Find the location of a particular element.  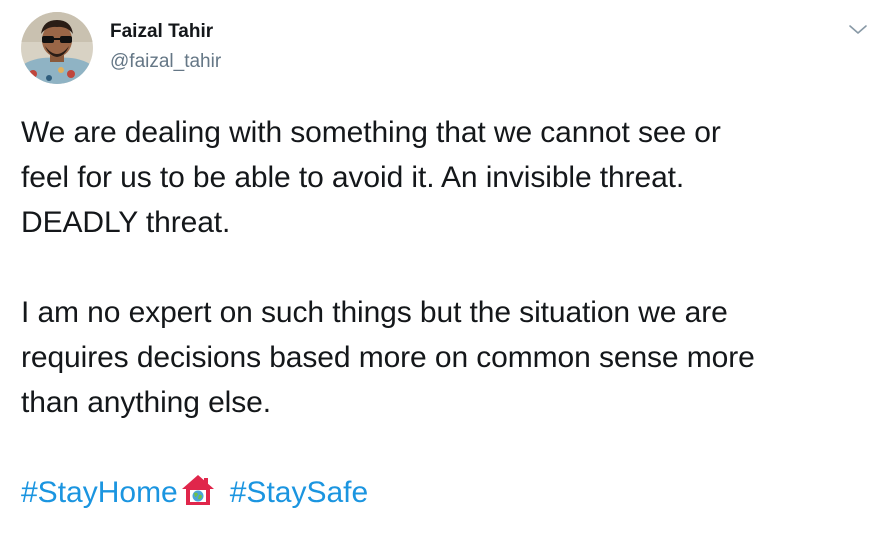

chevron-down-icon is located at coordinates (858, 29).